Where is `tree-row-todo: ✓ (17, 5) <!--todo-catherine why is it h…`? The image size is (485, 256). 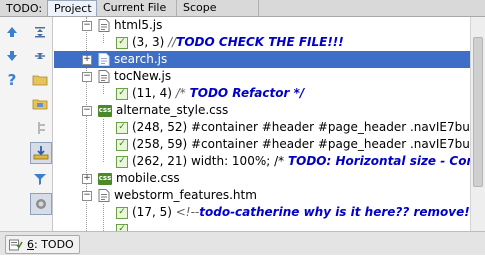 tree-row-todo: ✓ (17, 5) <!--todo-catherine why is it h… is located at coordinates (269, 212).